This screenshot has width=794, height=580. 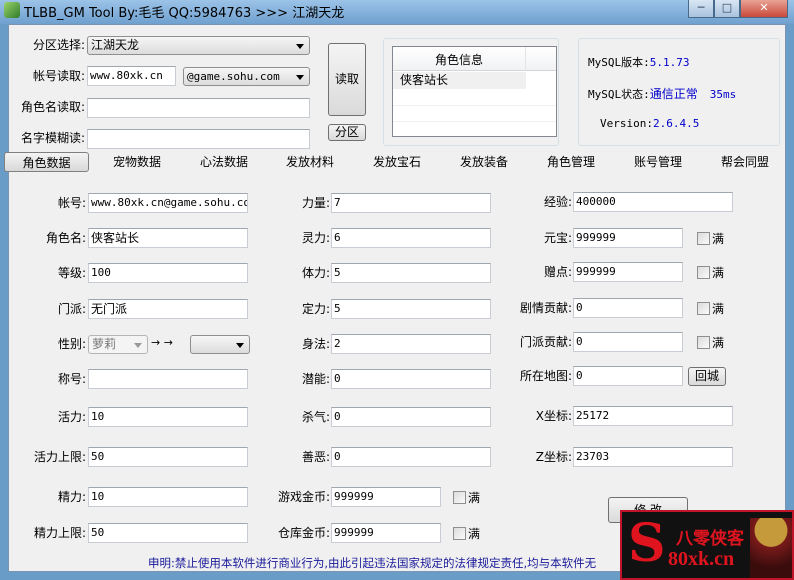 I want to click on mysql-status-label: MySQL状态:, so click(x=619, y=94).